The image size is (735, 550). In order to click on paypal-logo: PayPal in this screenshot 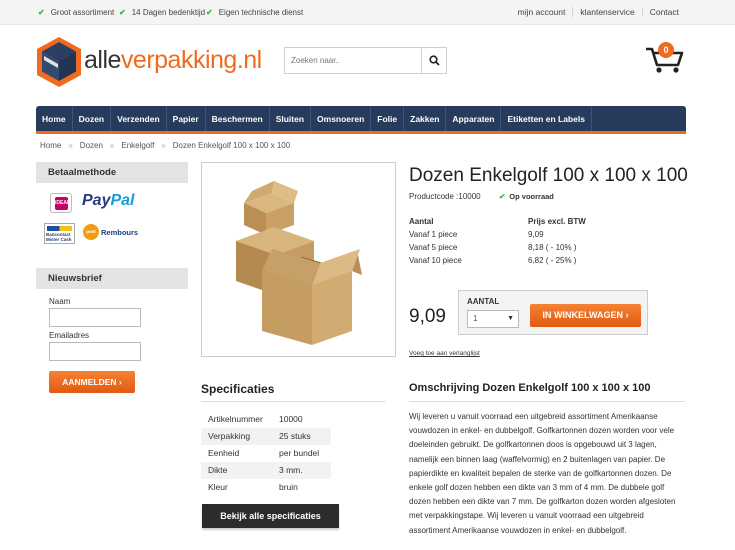, I will do `click(108, 201)`.